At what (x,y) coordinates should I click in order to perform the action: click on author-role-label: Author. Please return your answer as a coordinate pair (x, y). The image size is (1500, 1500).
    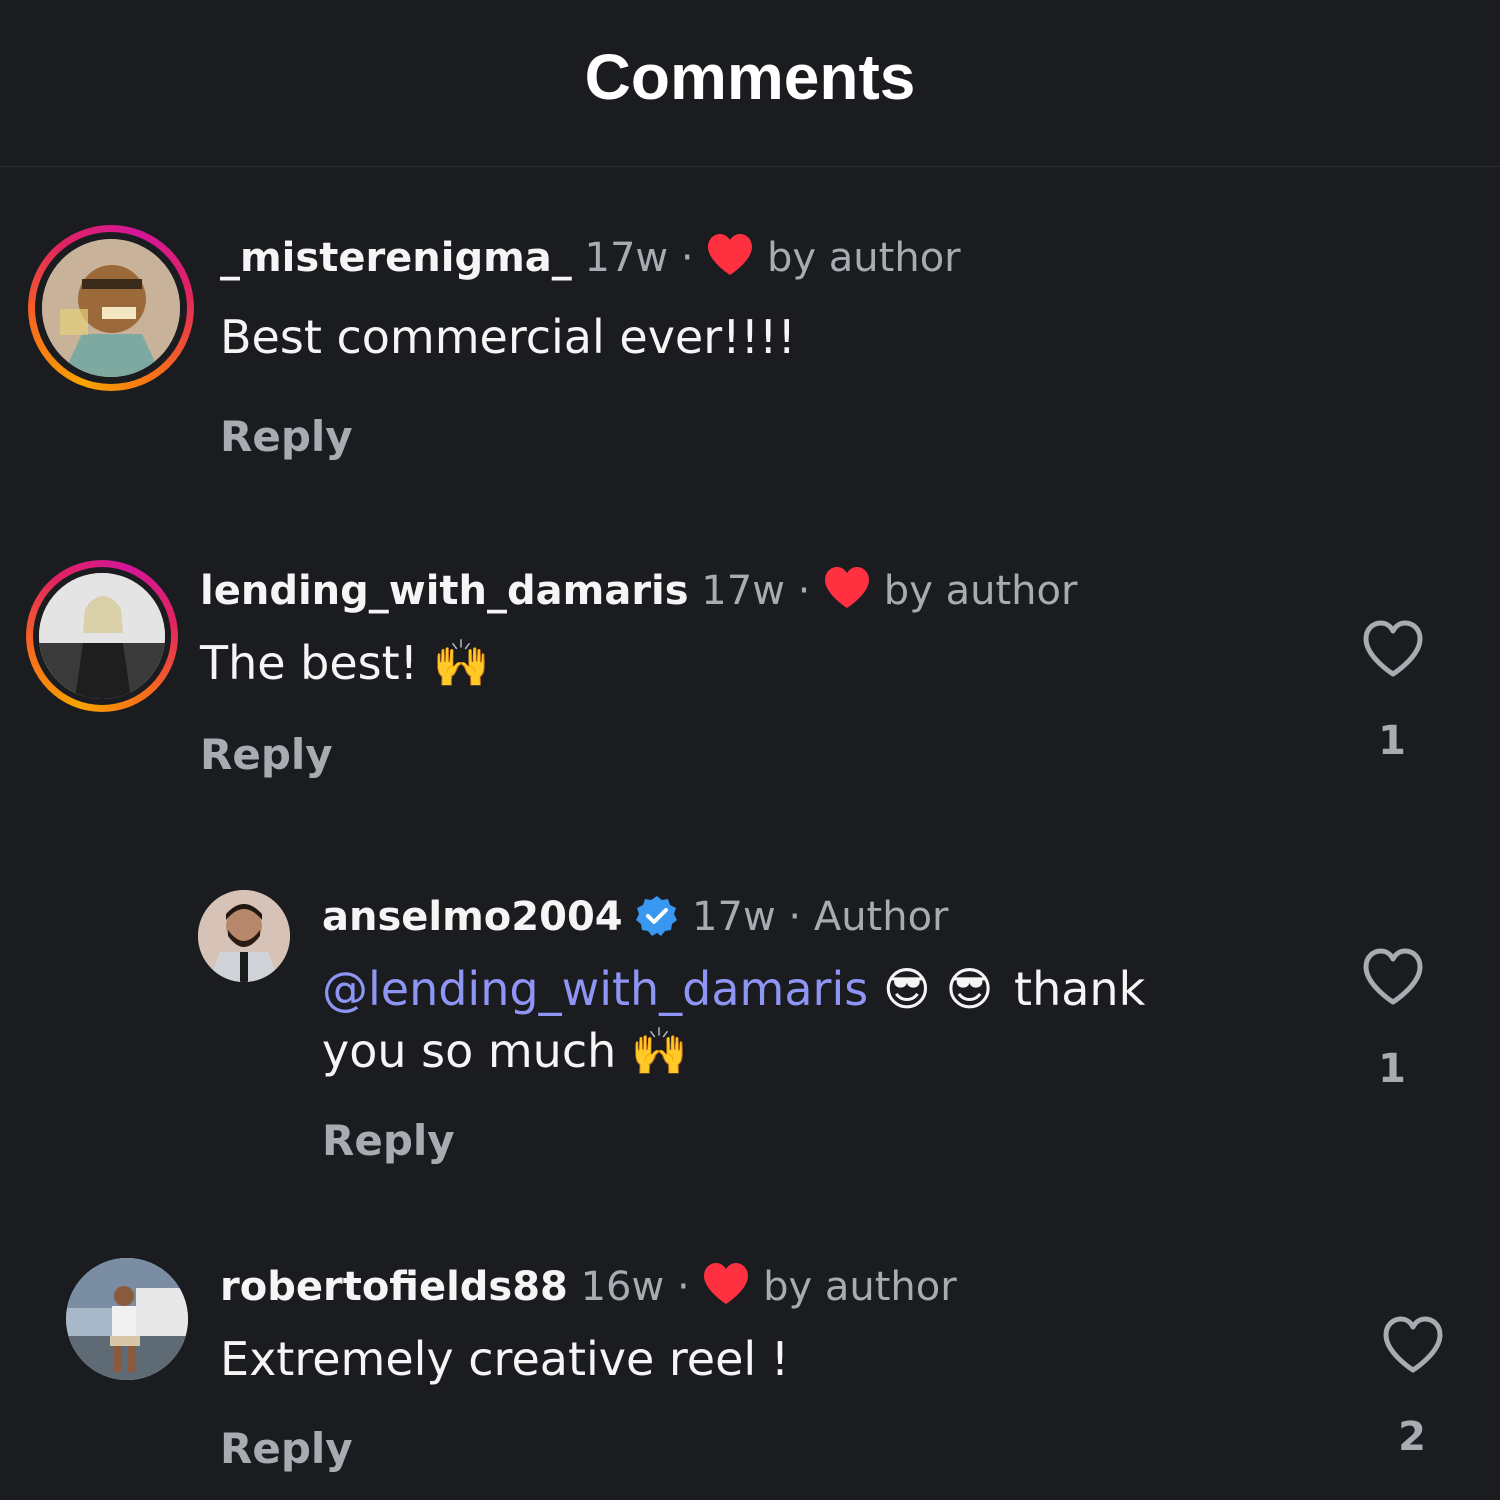
    Looking at the image, I should click on (881, 917).